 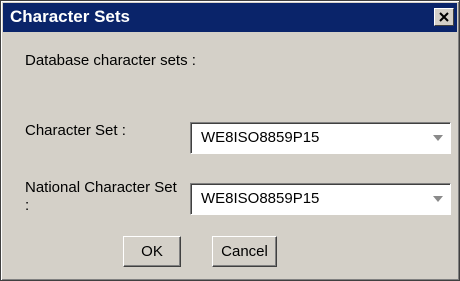 I want to click on character-set-dropdown: WE8ISO8859P15, so click(x=320, y=138).